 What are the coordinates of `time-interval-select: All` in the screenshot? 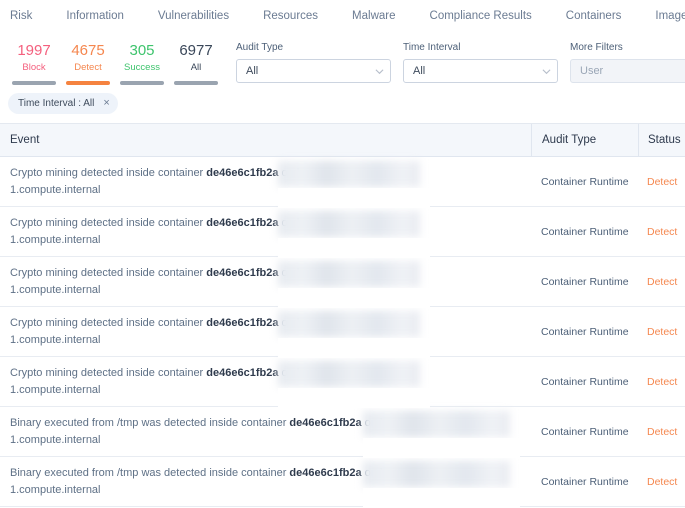 It's located at (480, 71).